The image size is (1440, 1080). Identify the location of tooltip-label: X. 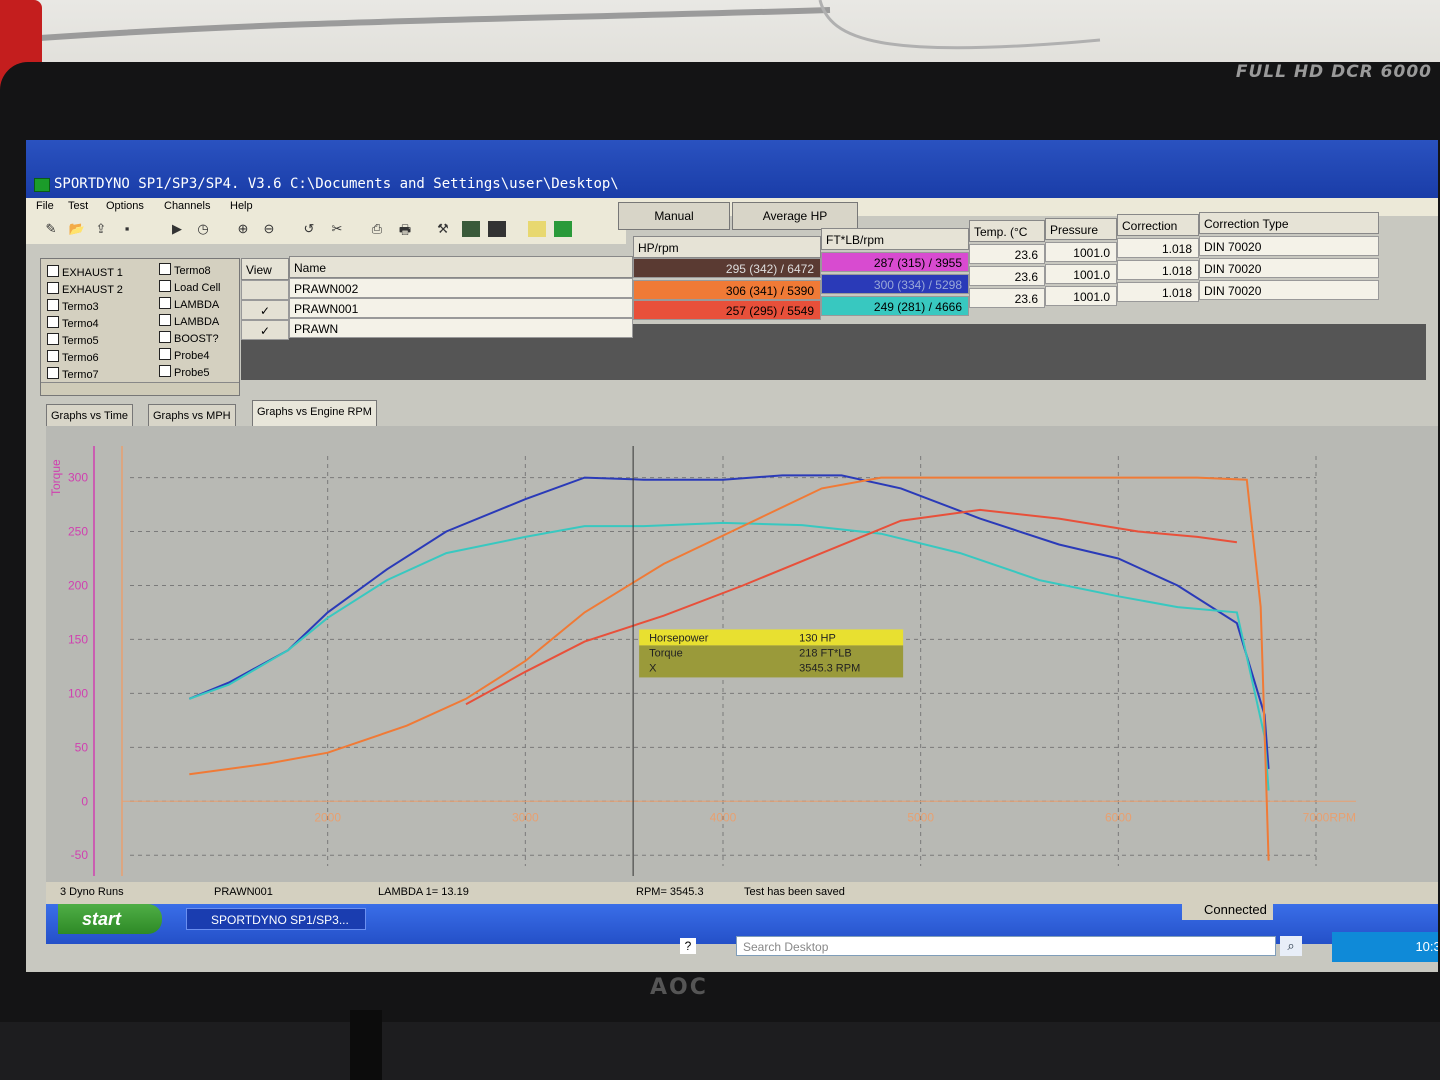
(653, 668).